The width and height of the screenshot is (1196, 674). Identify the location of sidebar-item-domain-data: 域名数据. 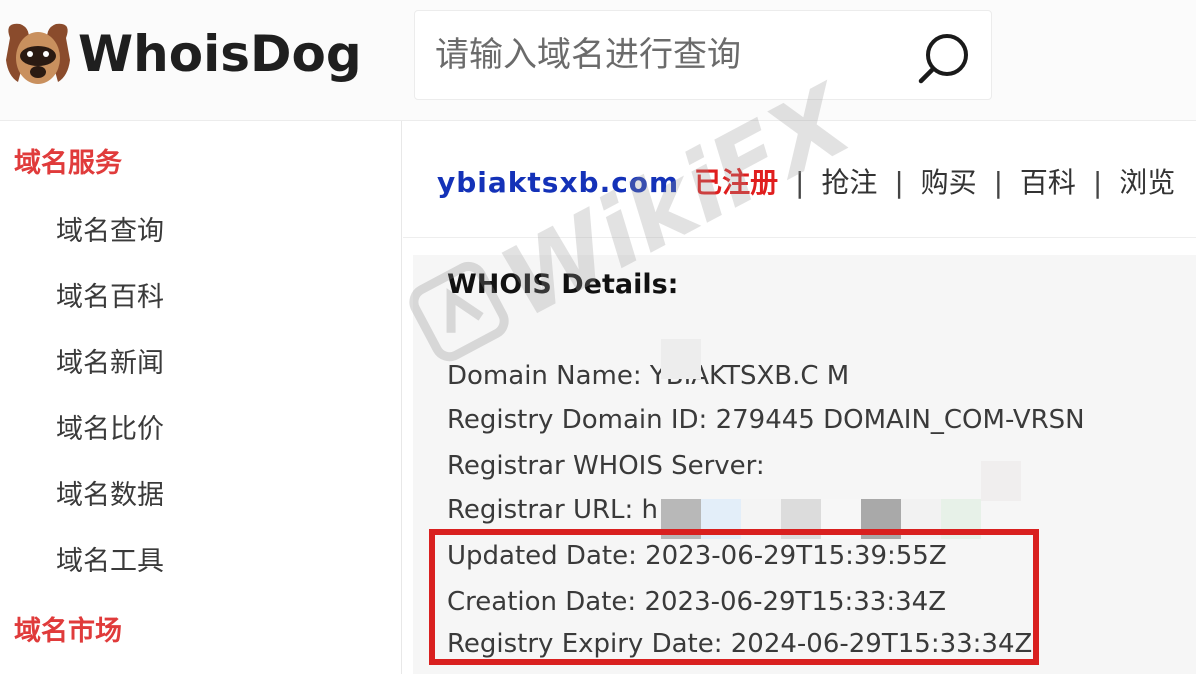
(110, 492).